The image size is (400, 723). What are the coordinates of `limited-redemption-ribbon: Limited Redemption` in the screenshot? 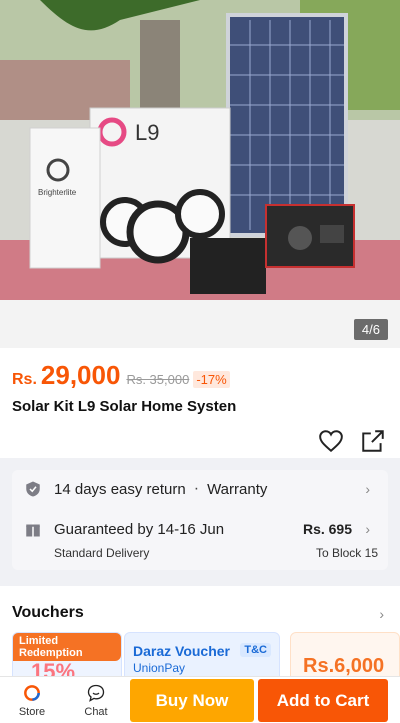 It's located at (67, 647).